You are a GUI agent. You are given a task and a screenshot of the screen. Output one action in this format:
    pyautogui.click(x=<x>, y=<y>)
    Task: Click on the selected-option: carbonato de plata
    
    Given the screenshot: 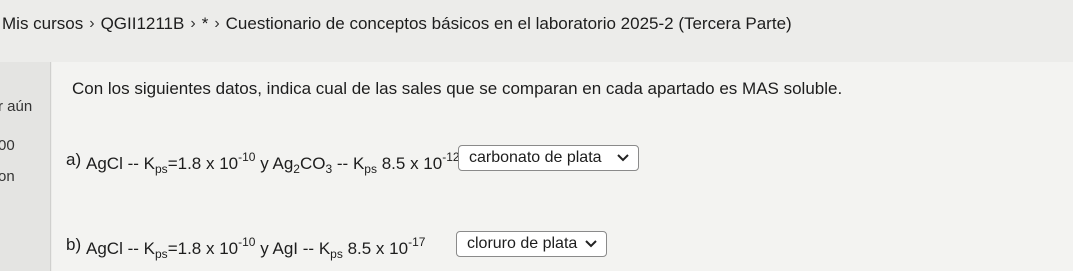 What is the action you would take?
    pyautogui.click(x=535, y=157)
    